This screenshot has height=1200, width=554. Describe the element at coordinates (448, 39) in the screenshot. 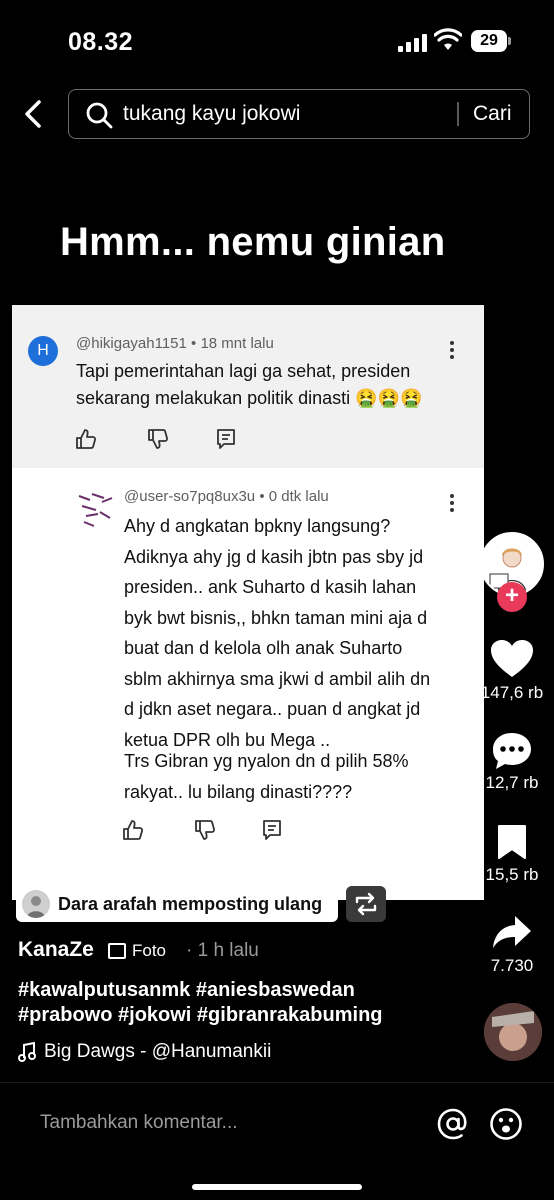

I see `wifi-icon` at that location.